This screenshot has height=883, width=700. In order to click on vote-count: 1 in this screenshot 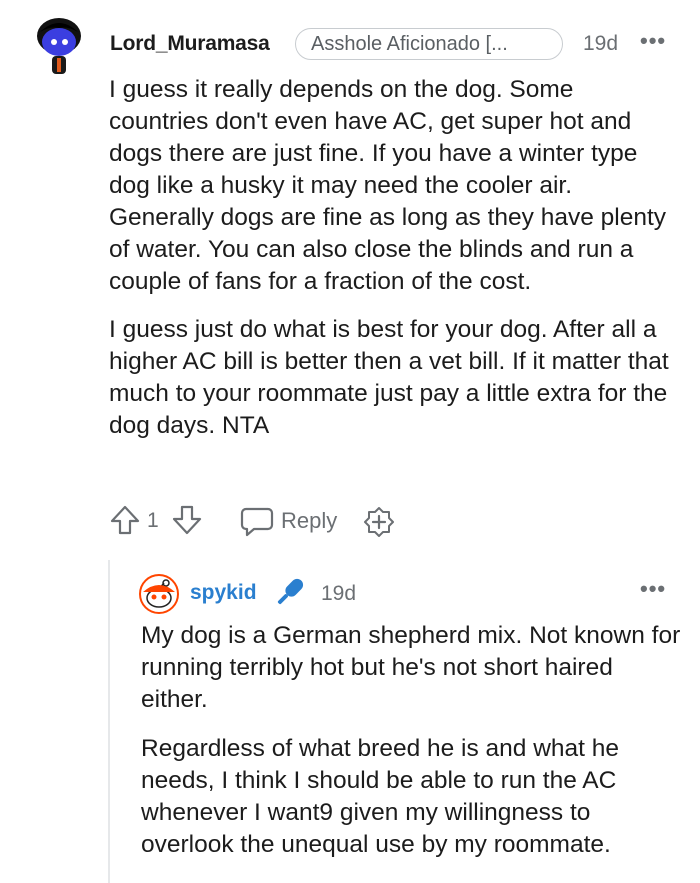, I will do `click(153, 520)`.